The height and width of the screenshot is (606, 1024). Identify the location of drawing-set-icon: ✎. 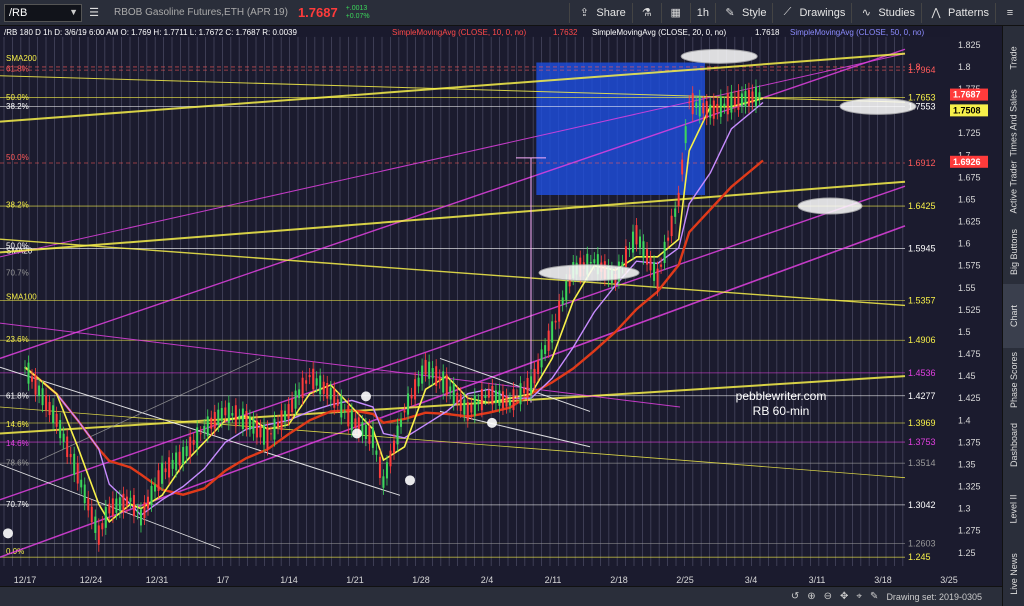
(874, 596).